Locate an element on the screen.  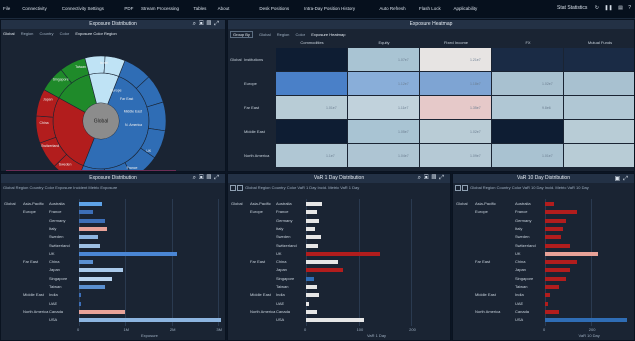
menu-item: Applicability is located at coordinates (466, 8).